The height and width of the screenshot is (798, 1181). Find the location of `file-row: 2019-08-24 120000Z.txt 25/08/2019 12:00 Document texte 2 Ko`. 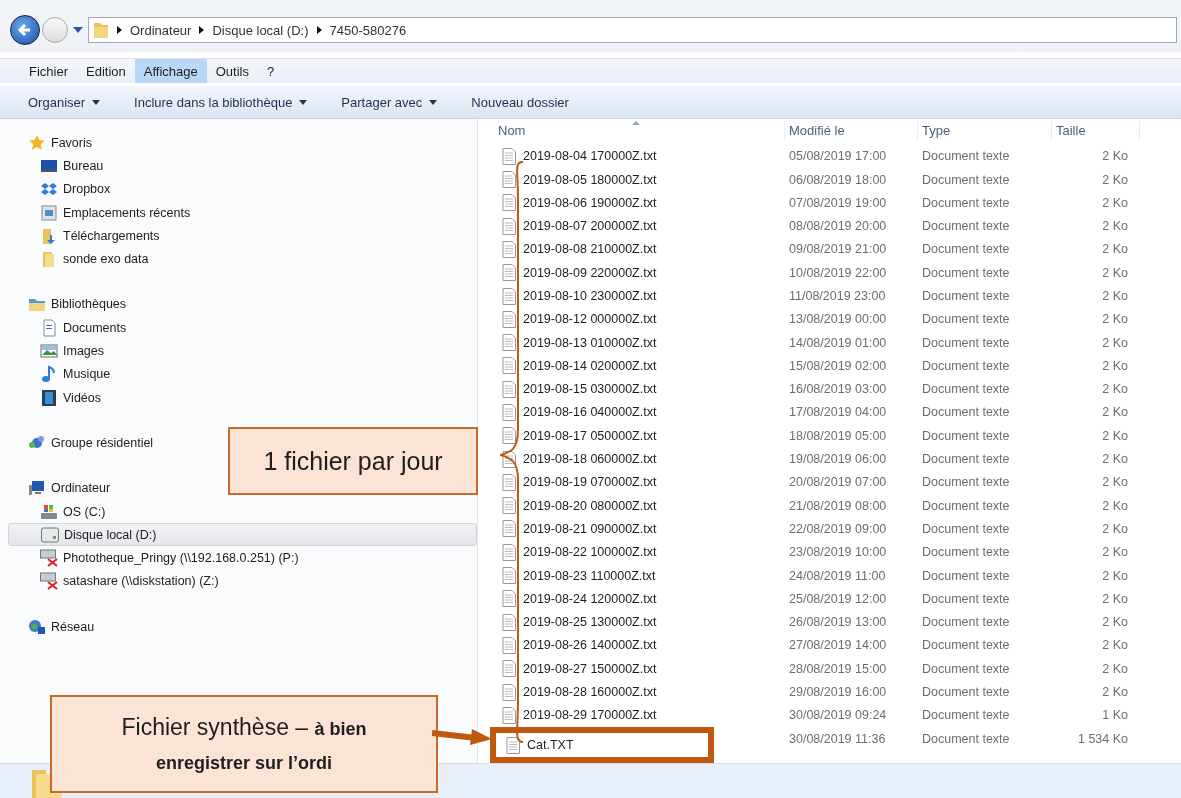

file-row: 2019-08-24 120000Z.txt 25/08/2019 12:00 Document texte 2 Ko is located at coordinates (829, 599).